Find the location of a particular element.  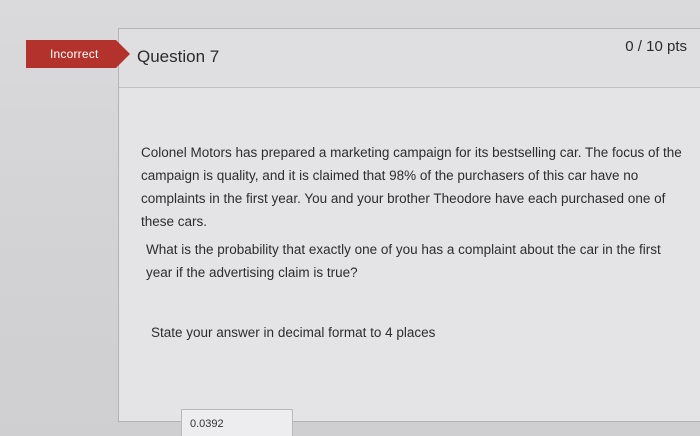

incorrect-badge: Incorrect is located at coordinates (78, 54).